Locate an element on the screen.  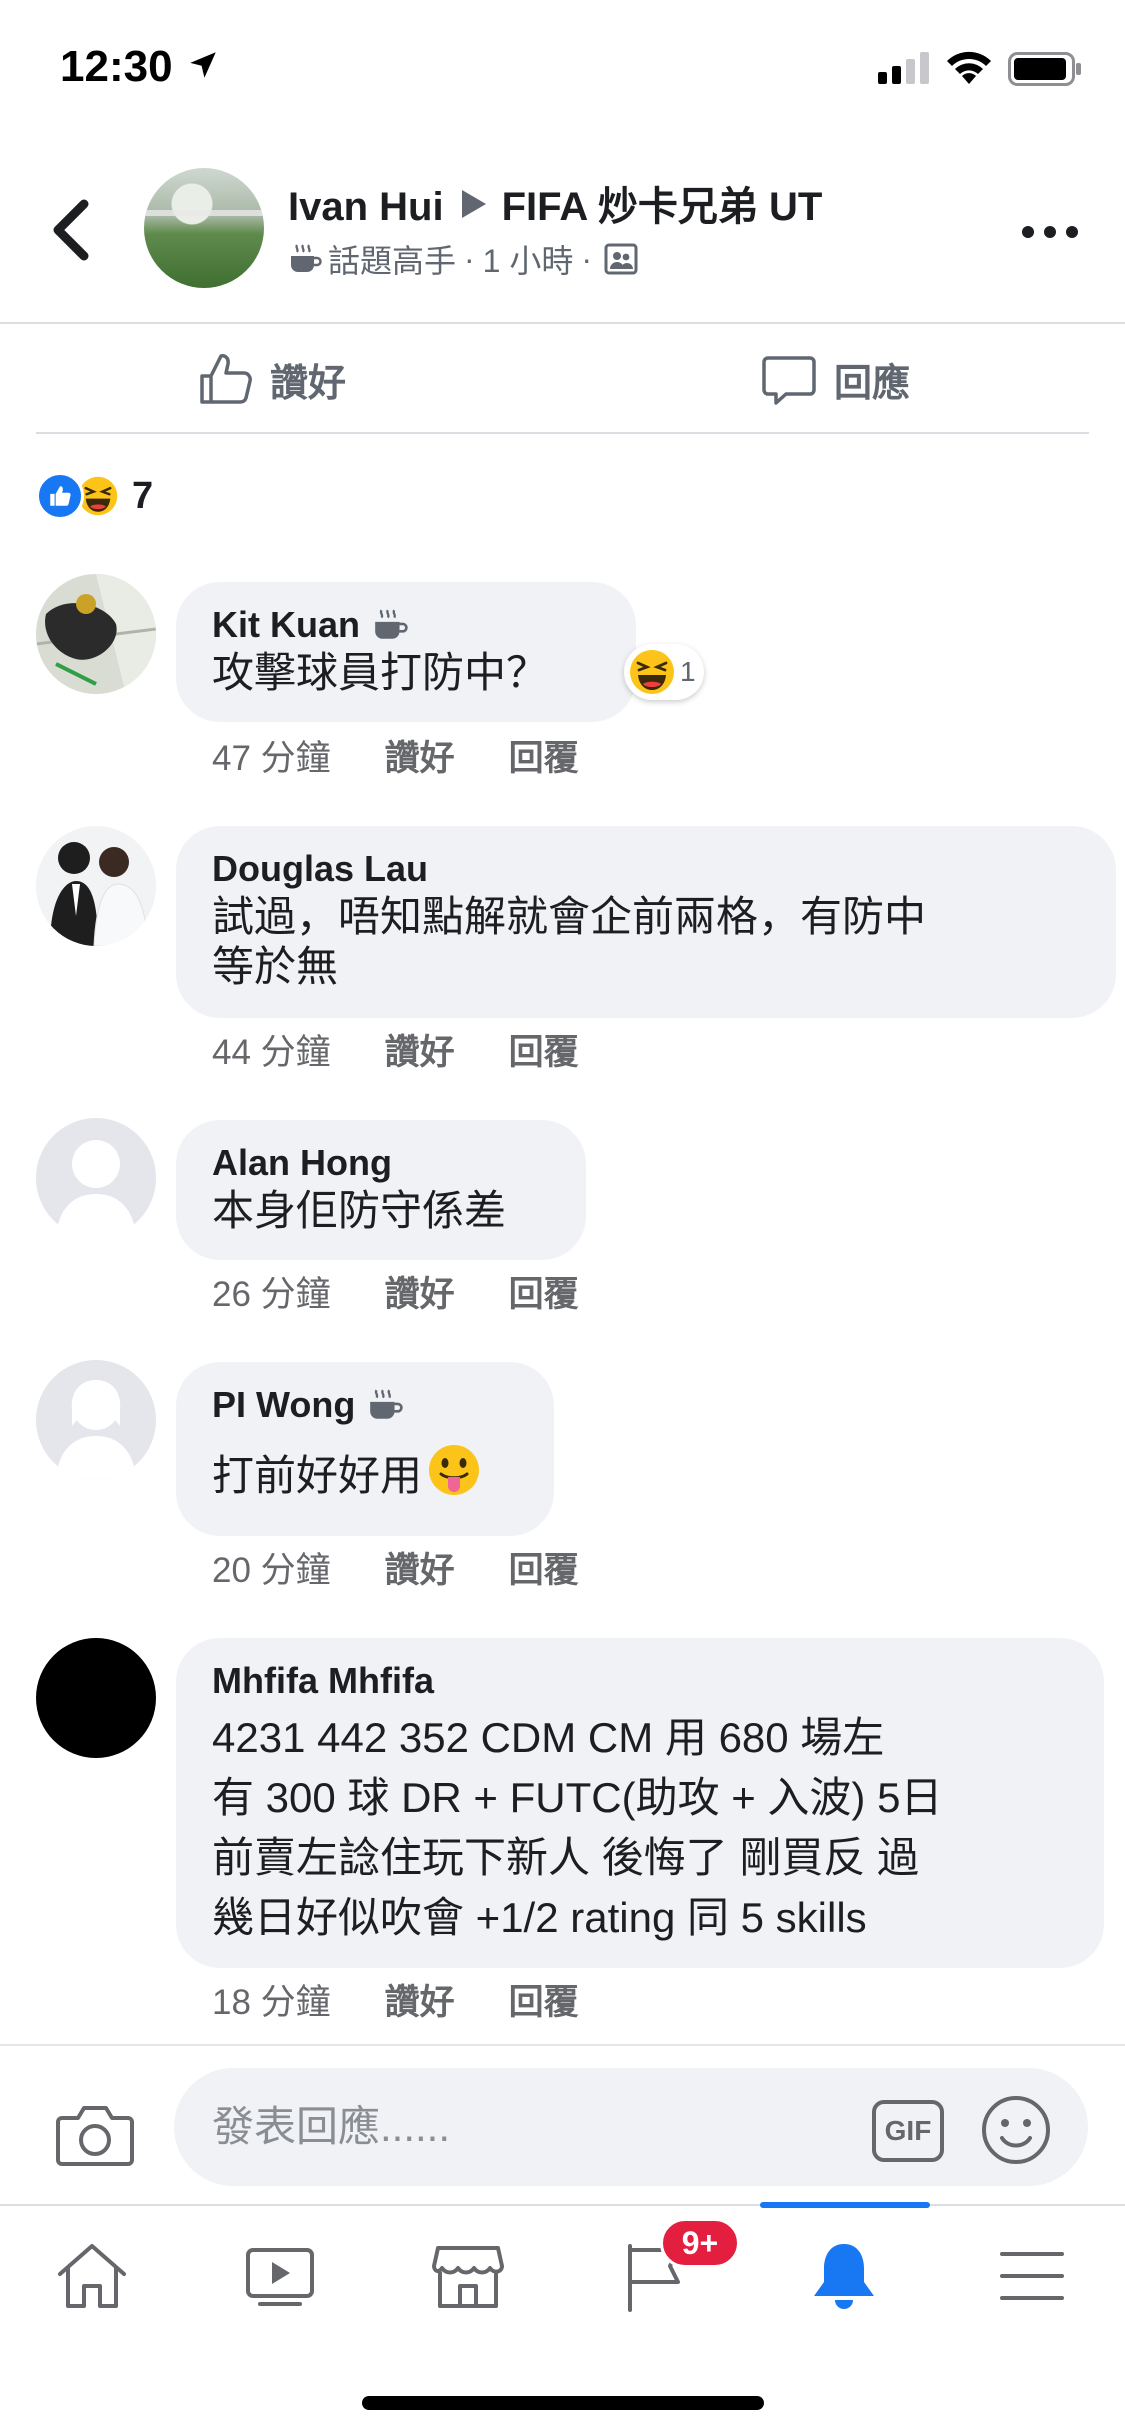
comment-reaction: 1 is located at coordinates (664, 672).